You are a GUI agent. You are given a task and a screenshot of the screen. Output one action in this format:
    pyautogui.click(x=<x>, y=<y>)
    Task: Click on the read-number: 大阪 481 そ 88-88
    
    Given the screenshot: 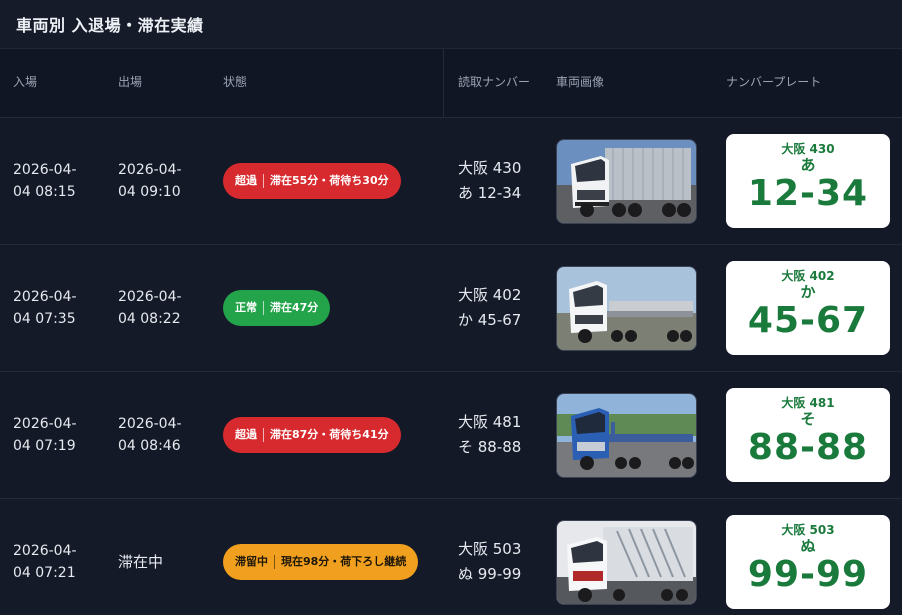 What is the action you would take?
    pyautogui.click(x=489, y=435)
    